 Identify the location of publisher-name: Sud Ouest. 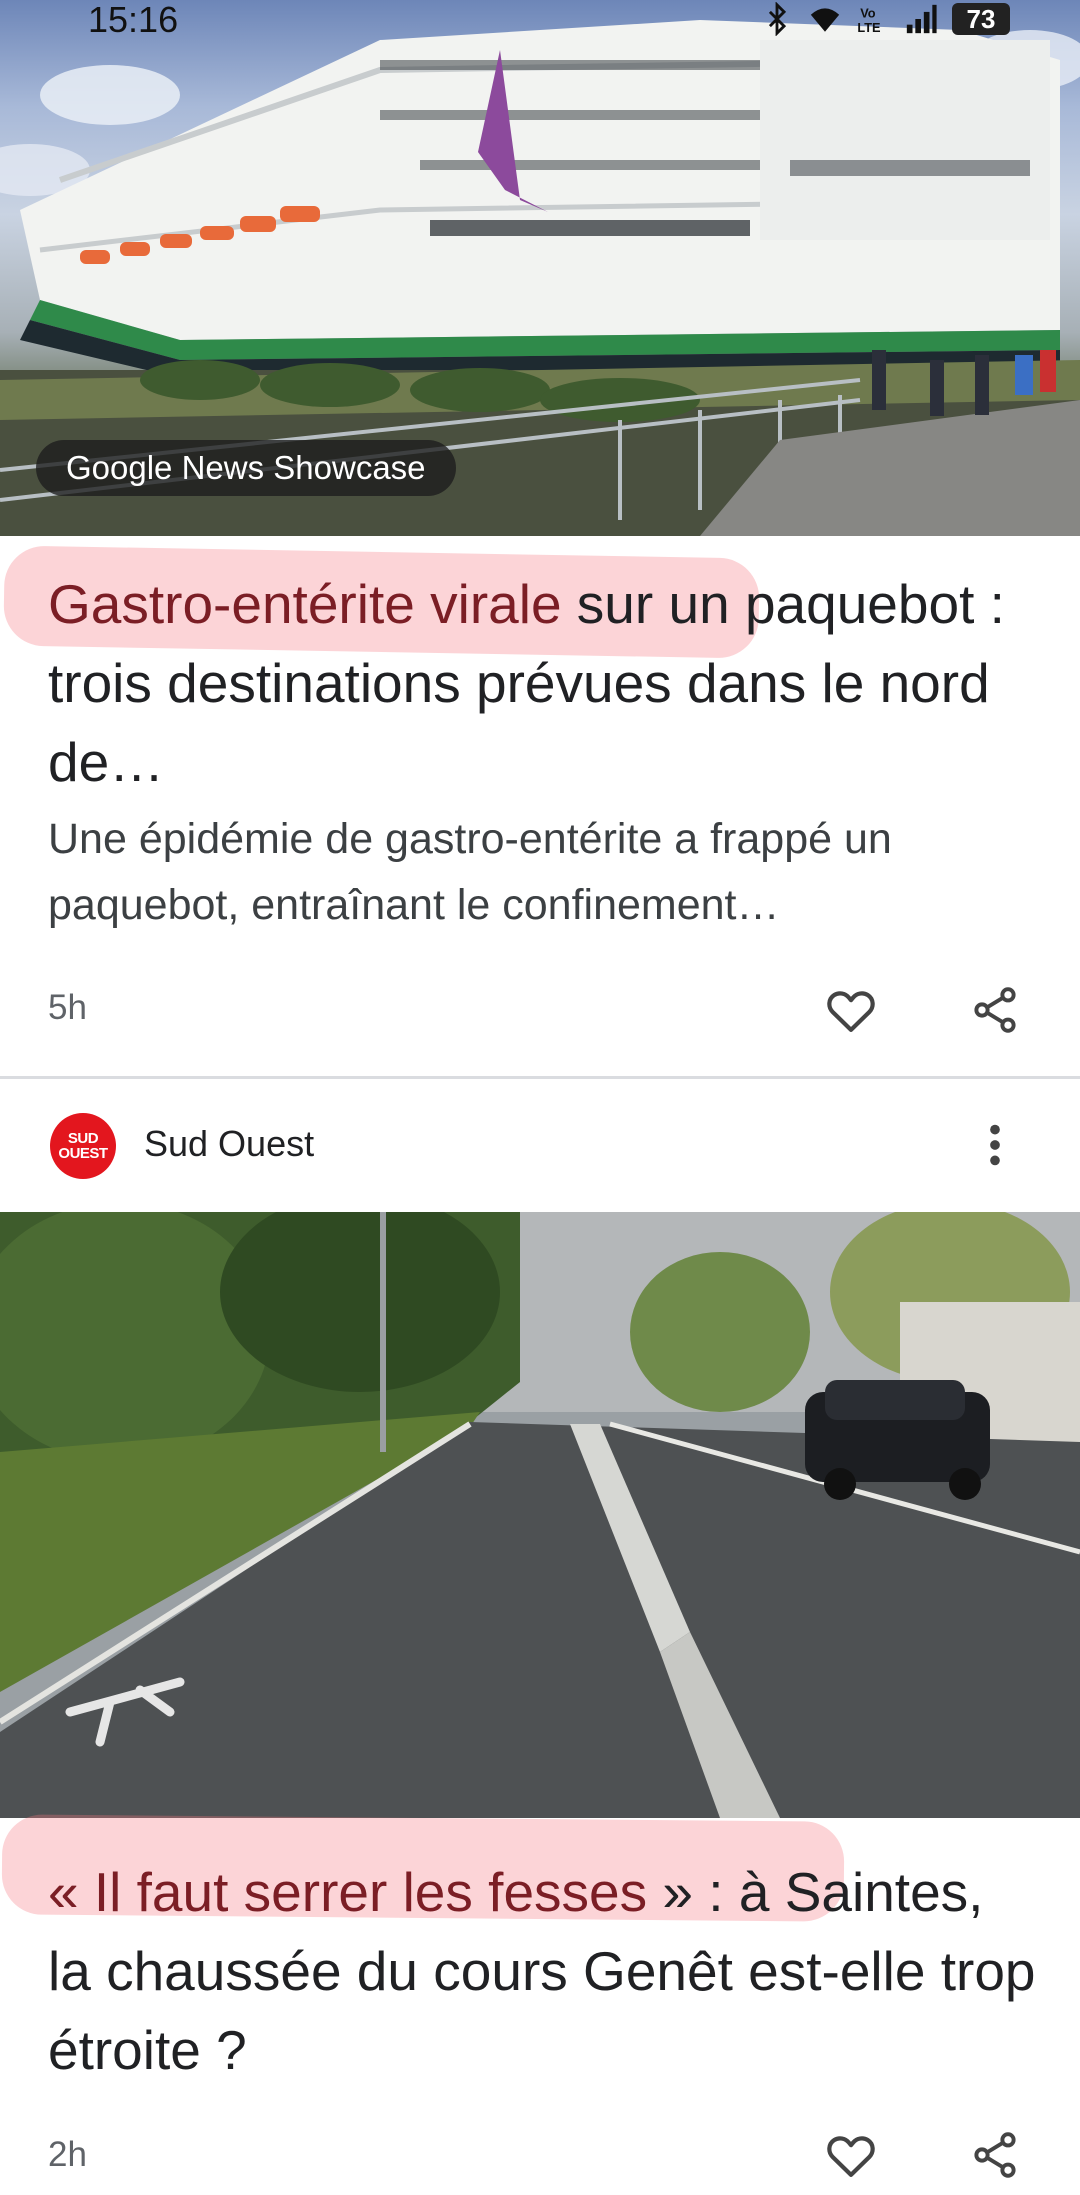
(229, 1144).